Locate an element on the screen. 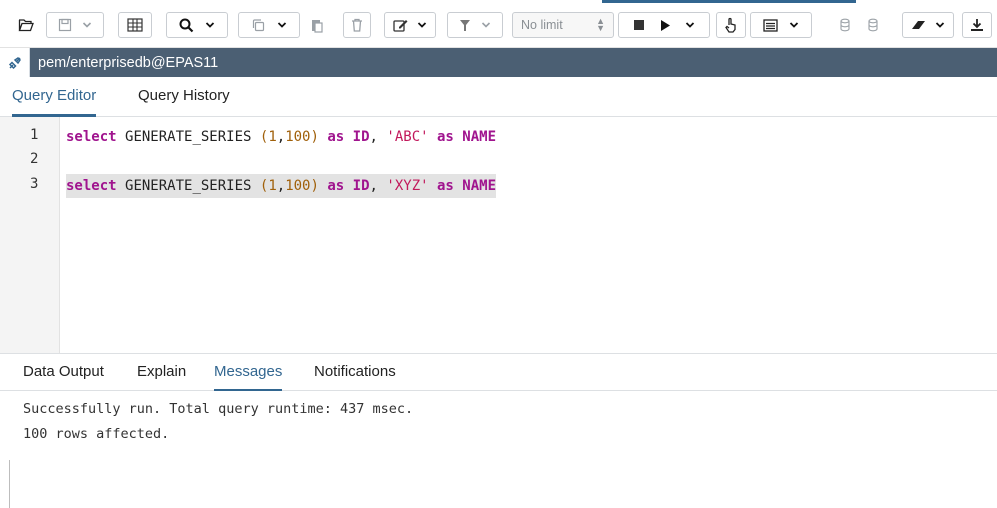 This screenshot has height=508, width=997. tab-query-history: Query History is located at coordinates (184, 102).